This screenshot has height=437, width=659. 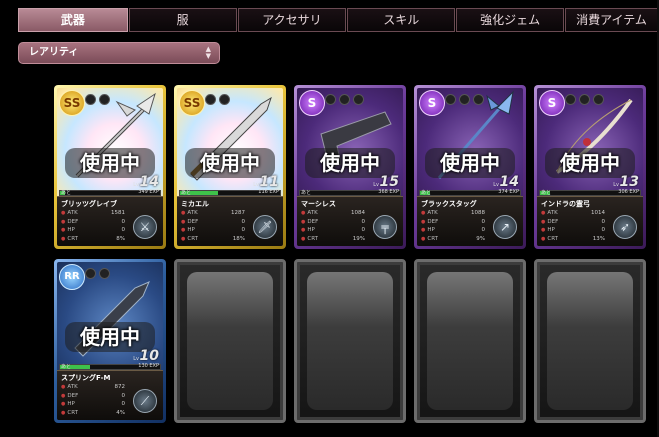 What do you see at coordinates (182, 20) in the screenshot?
I see `tab-clothes: 服` at bounding box center [182, 20].